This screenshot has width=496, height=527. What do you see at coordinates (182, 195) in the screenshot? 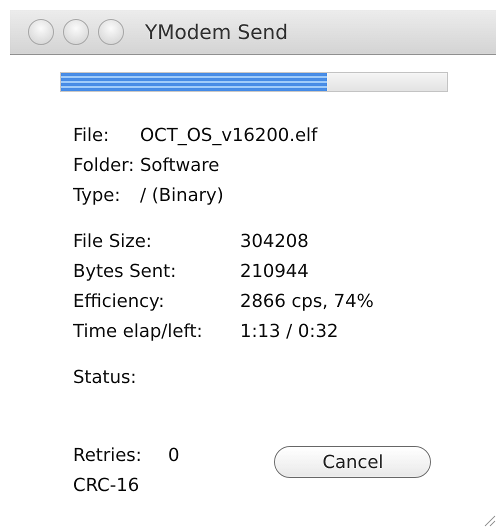
I see `field-value: / (Binary)` at bounding box center [182, 195].